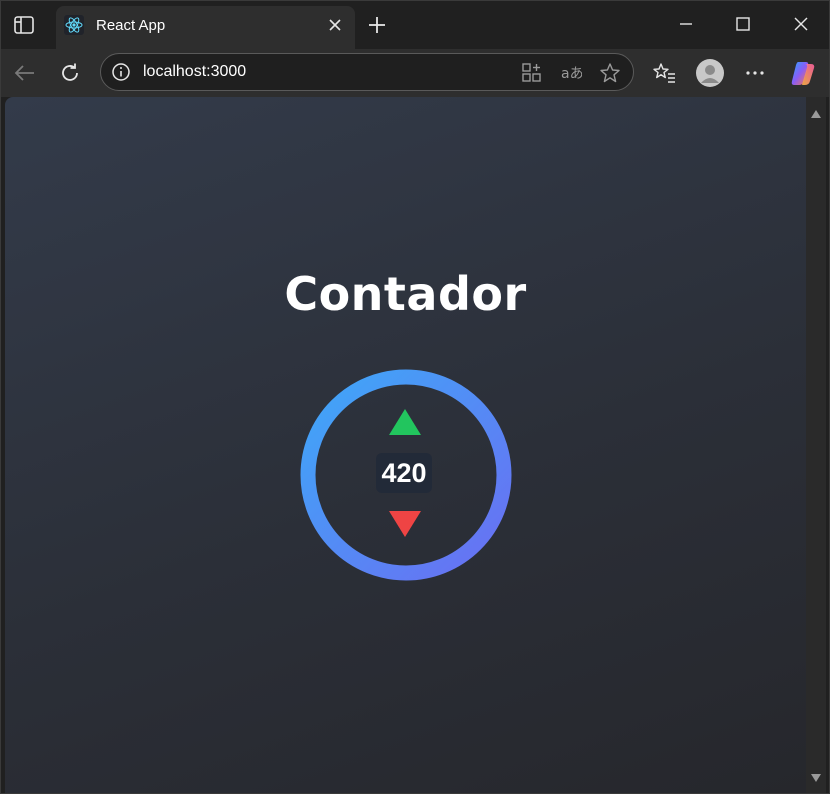 This screenshot has width=830, height=794. Describe the element at coordinates (377, 25) in the screenshot. I see `plus-icon` at that location.